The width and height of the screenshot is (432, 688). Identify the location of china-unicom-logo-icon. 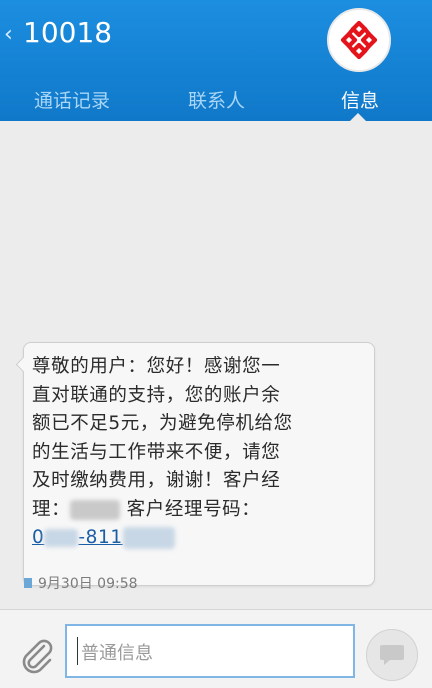
(359, 40).